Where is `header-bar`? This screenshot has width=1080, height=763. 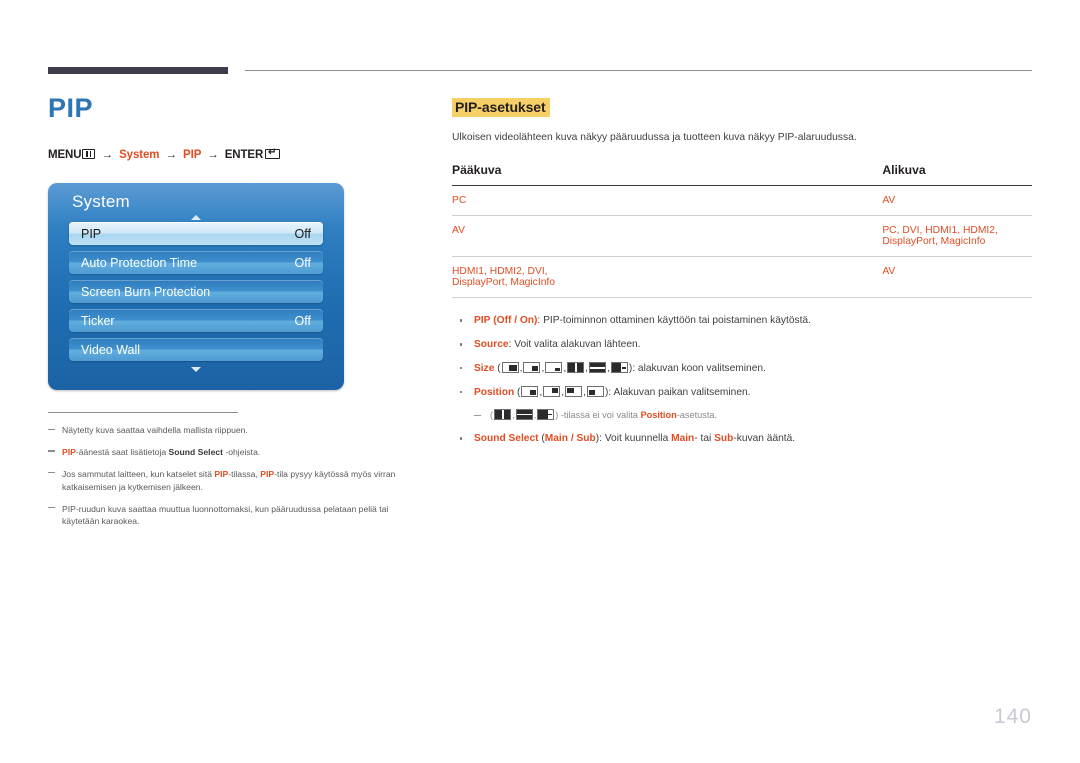 header-bar is located at coordinates (138, 70).